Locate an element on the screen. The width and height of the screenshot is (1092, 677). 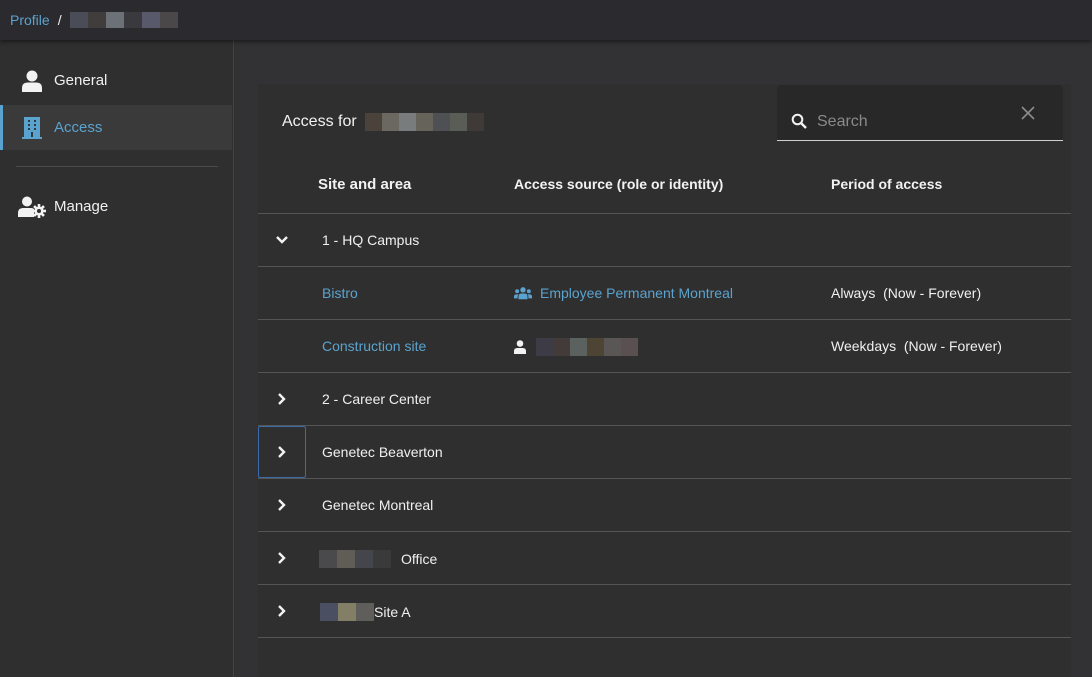
column-header-source: Access source (role or identity) is located at coordinates (618, 184).